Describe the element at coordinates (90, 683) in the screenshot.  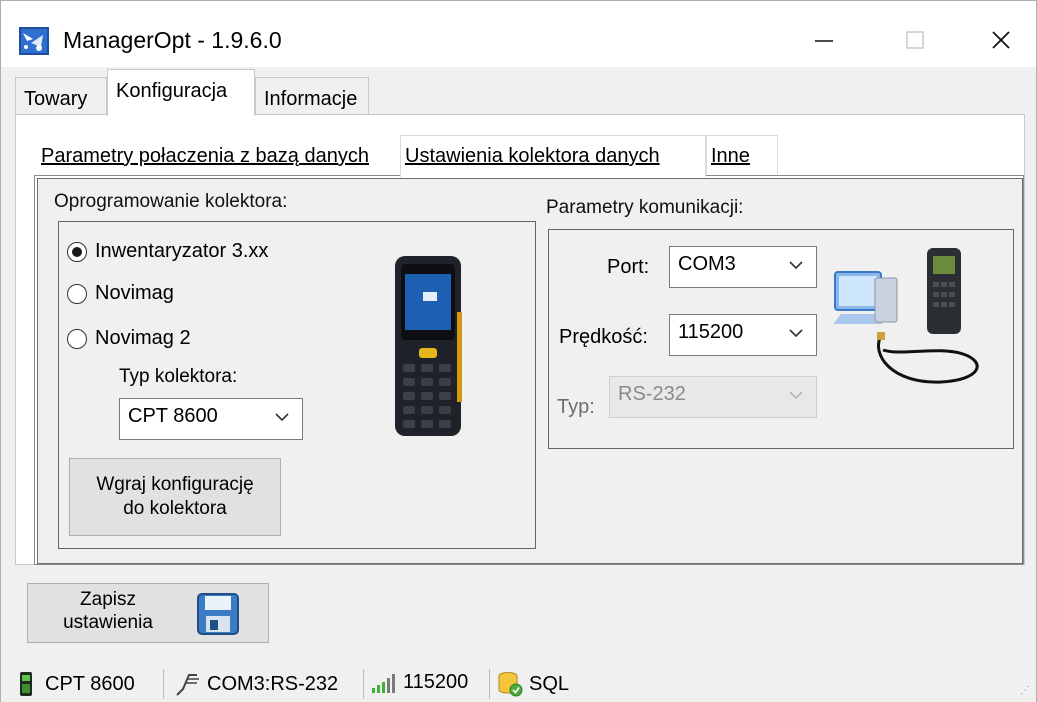
I see `status-device-text: CPT 8600` at that location.